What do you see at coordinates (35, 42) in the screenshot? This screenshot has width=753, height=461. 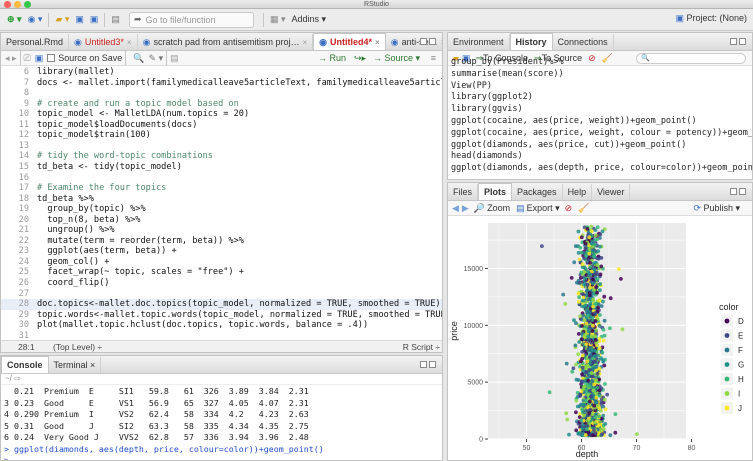 I see `editor-tab: Personal.Rmd` at bounding box center [35, 42].